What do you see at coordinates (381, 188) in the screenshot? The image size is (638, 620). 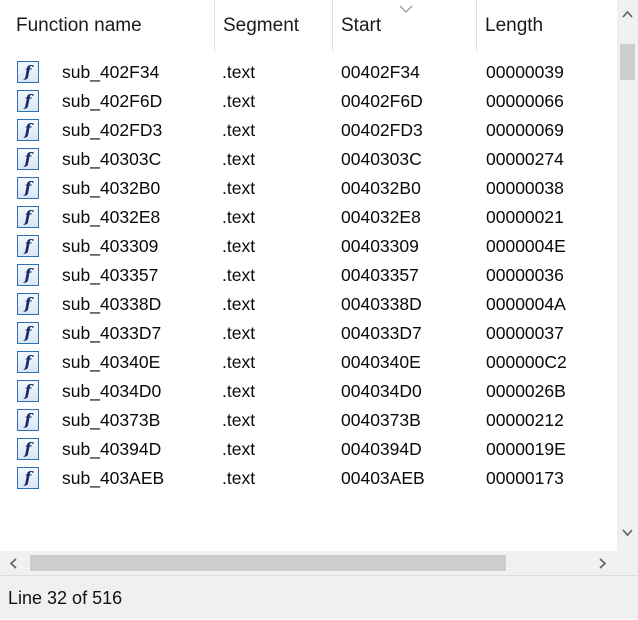 I see `start-cell: 004032B0` at bounding box center [381, 188].